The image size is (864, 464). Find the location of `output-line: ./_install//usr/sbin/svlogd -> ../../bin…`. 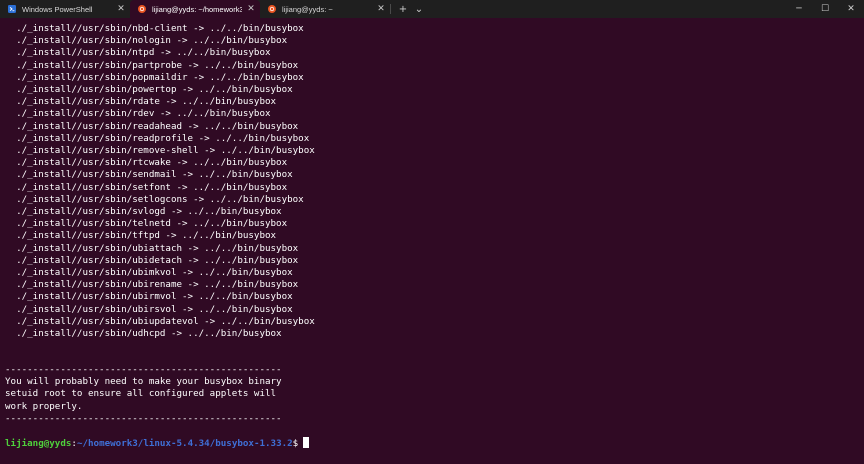

output-line: ./_install//usr/sbin/svlogd -> ../../bin… is located at coordinates (143, 211).